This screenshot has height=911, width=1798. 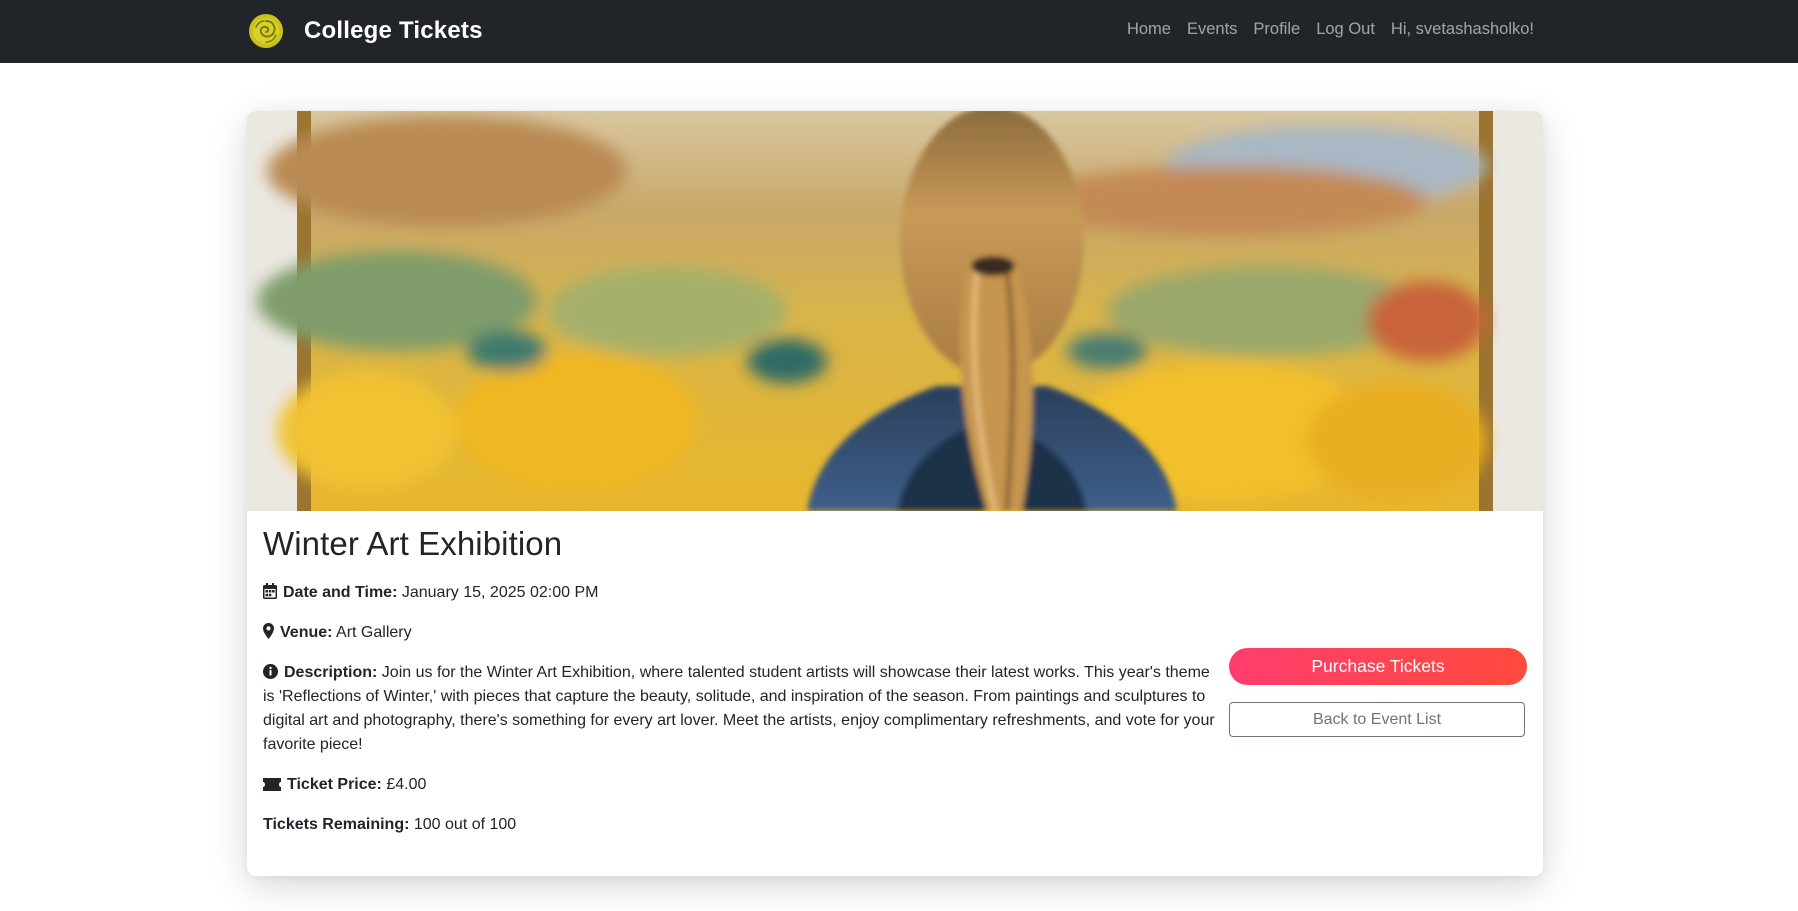 What do you see at coordinates (272, 784) in the screenshot?
I see `ticket-icon` at bounding box center [272, 784].